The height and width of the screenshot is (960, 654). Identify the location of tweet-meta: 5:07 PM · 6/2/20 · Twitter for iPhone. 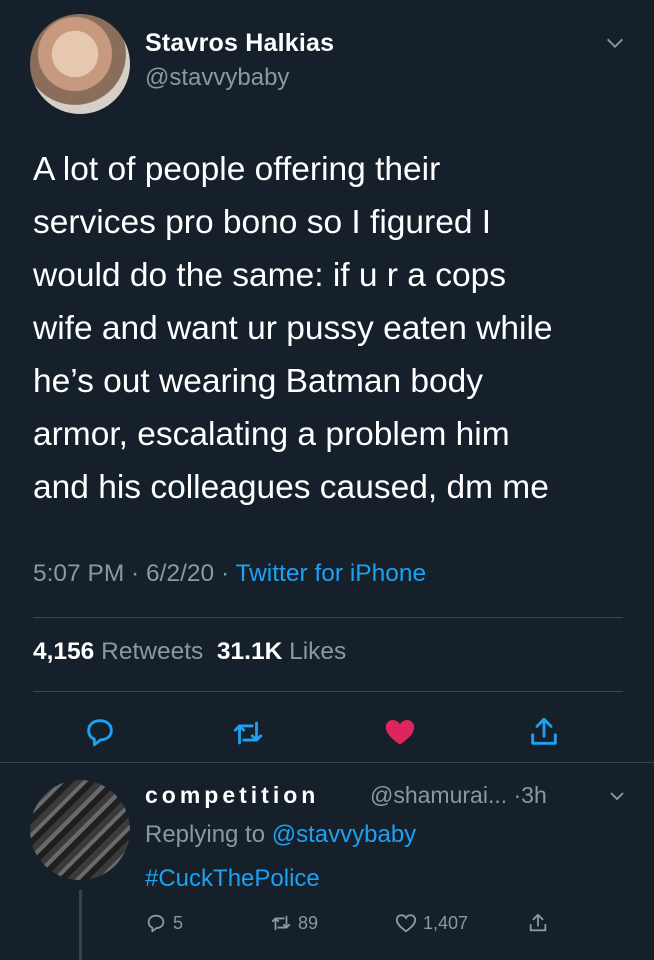
(229, 574).